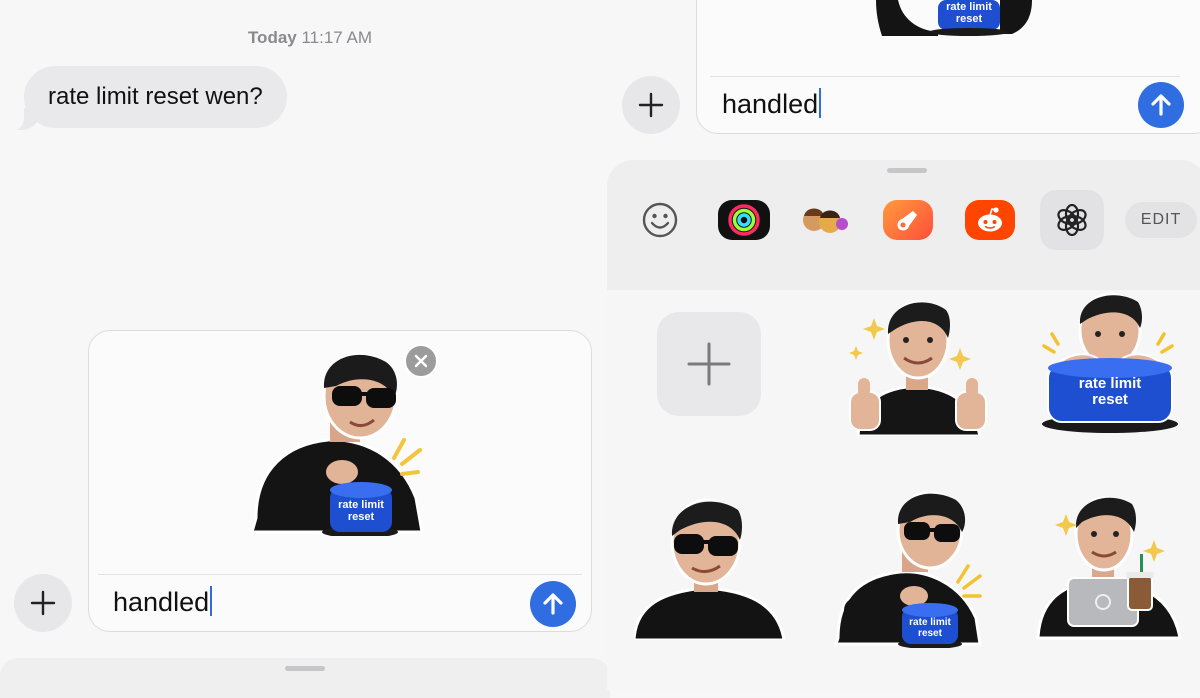 This screenshot has height=698, width=1200. Describe the element at coordinates (744, 220) in the screenshot. I see `fitness-rings-icon` at that location.